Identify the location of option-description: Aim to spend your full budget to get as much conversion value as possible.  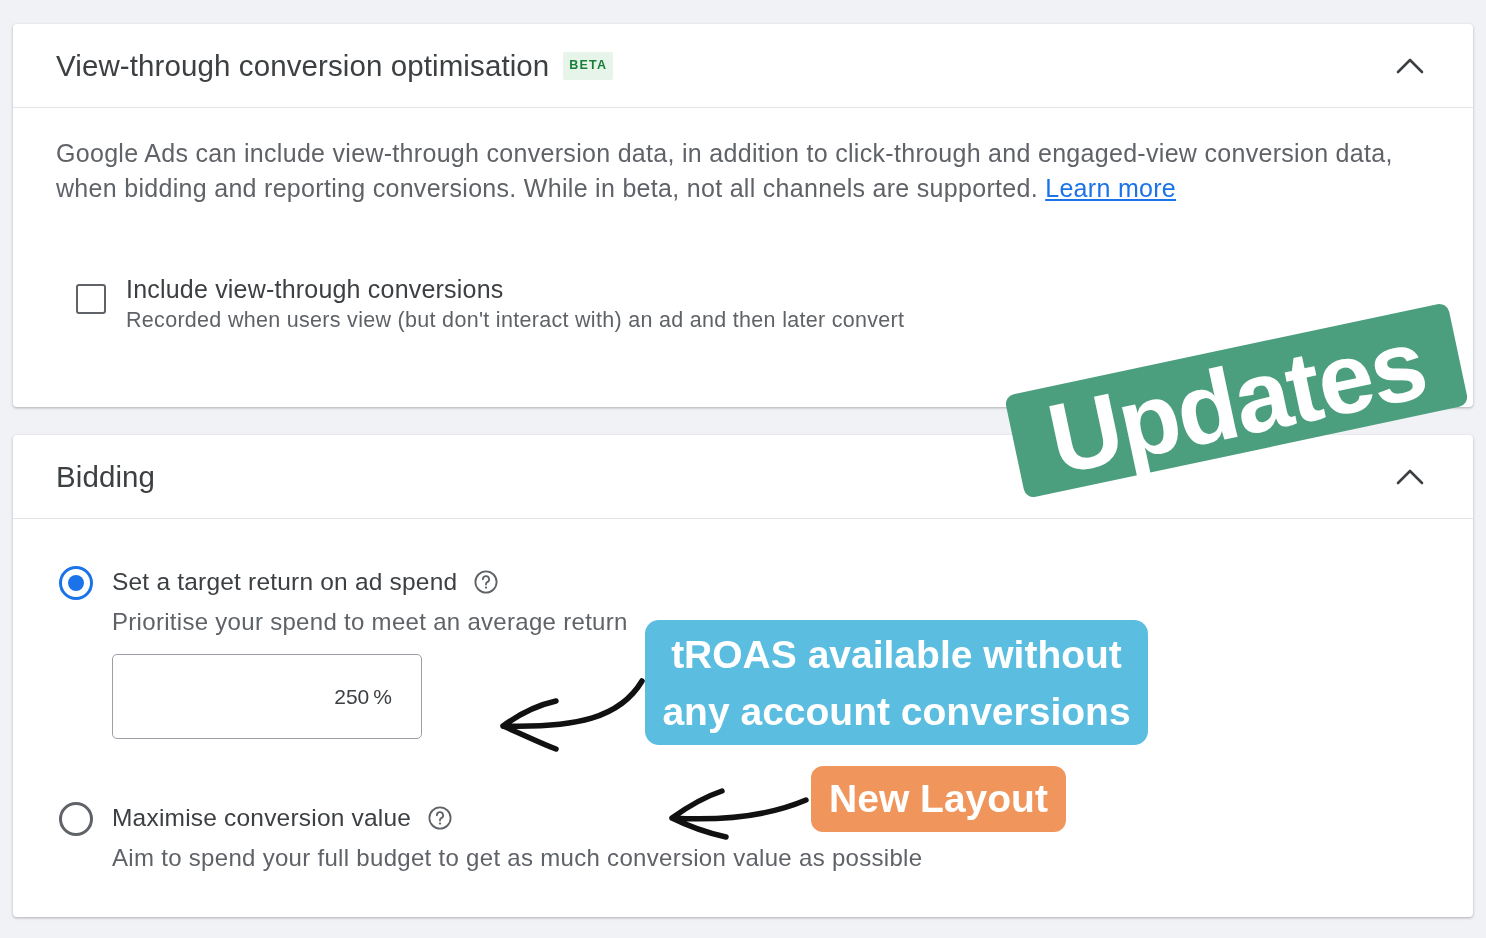
(517, 858).